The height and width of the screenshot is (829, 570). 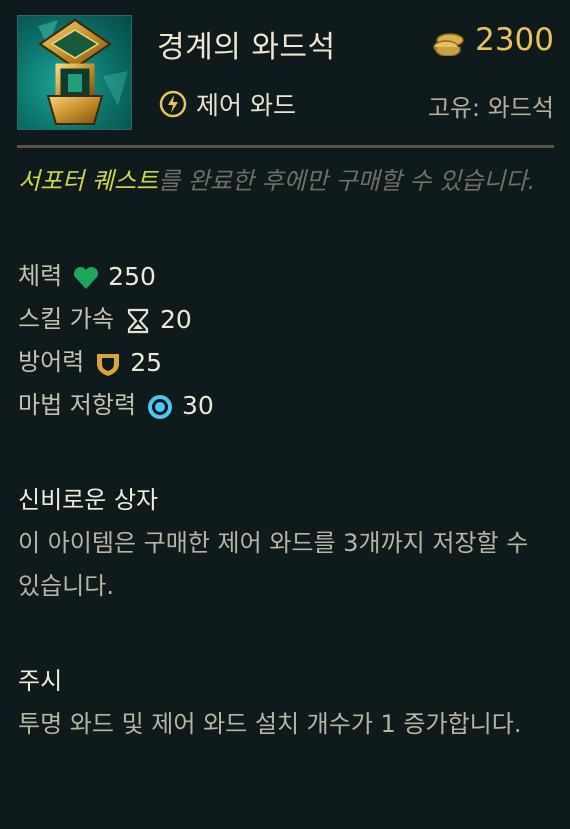 I want to click on stat-label: 스킬 가속, so click(x=66, y=319).